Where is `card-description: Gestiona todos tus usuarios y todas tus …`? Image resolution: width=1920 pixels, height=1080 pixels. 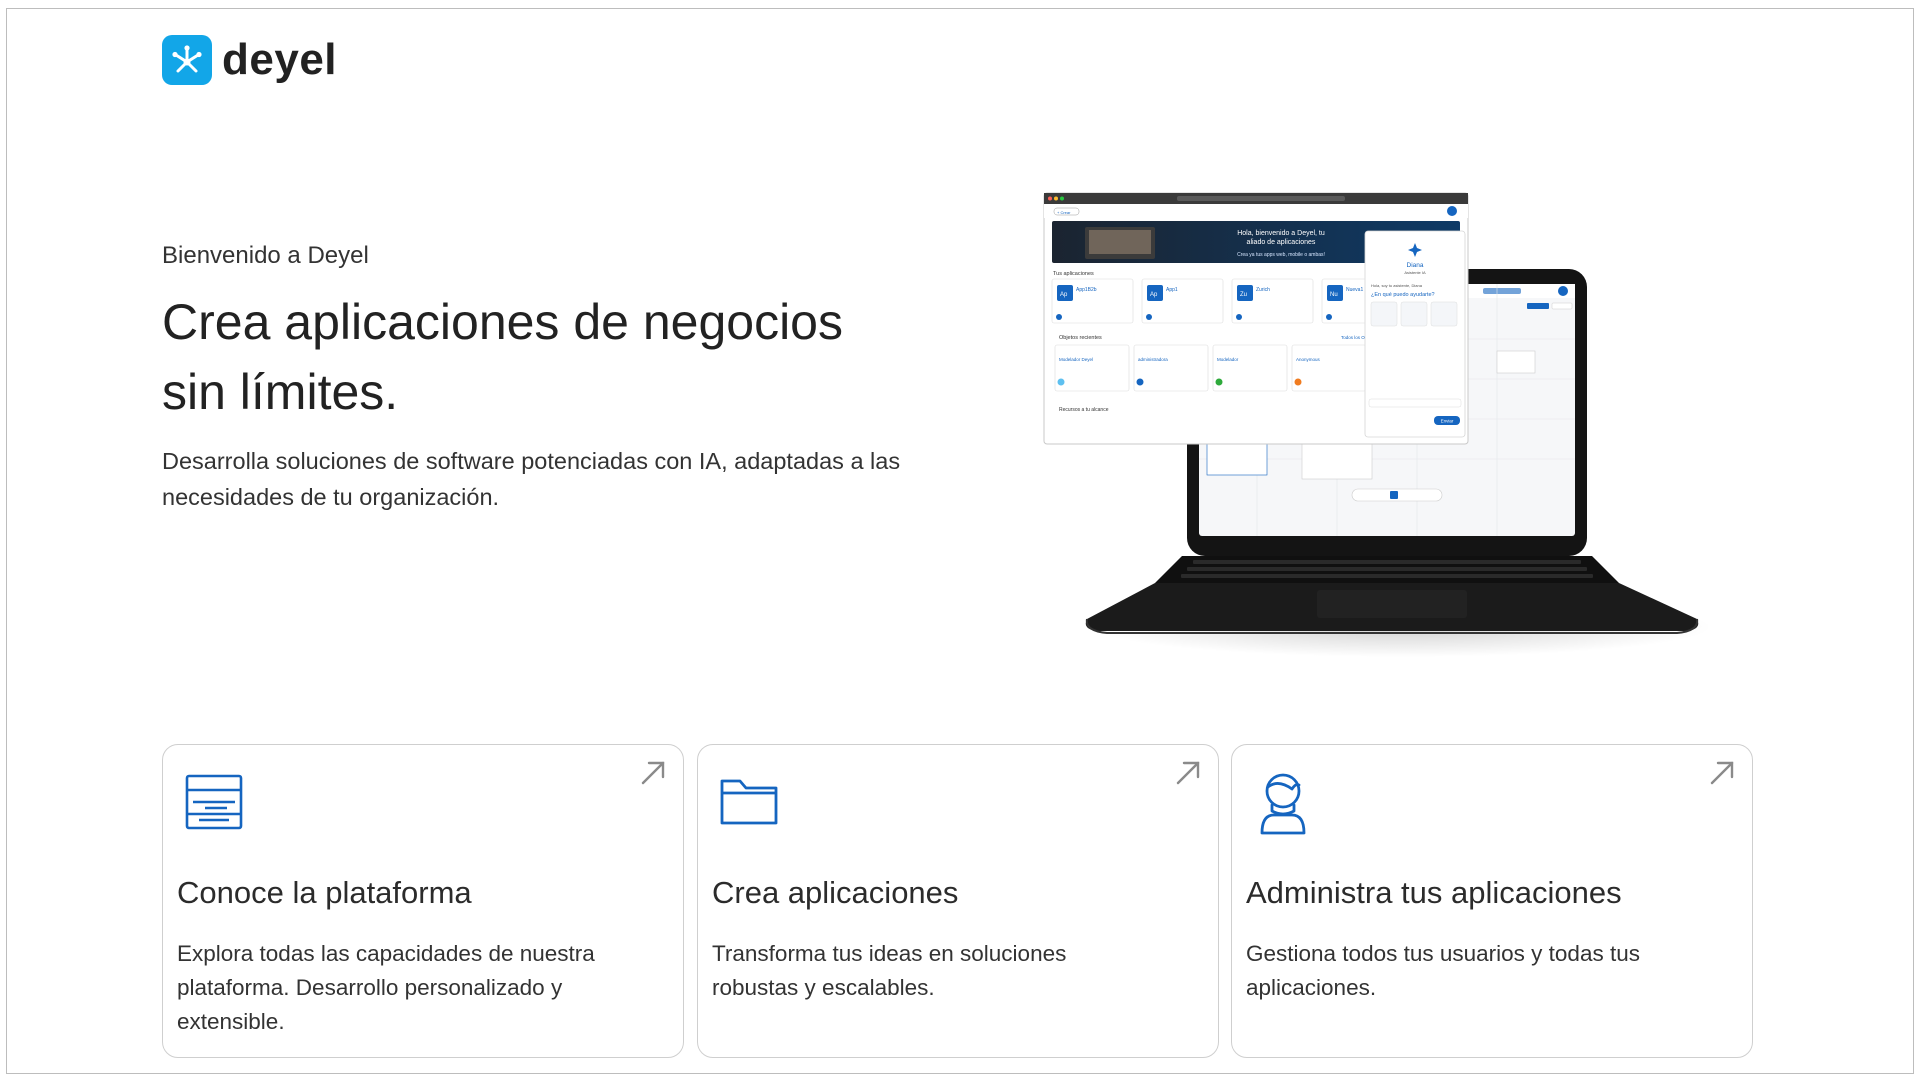 card-description: Gestiona todos tus usuarios y todas tus … is located at coordinates (1443, 970).